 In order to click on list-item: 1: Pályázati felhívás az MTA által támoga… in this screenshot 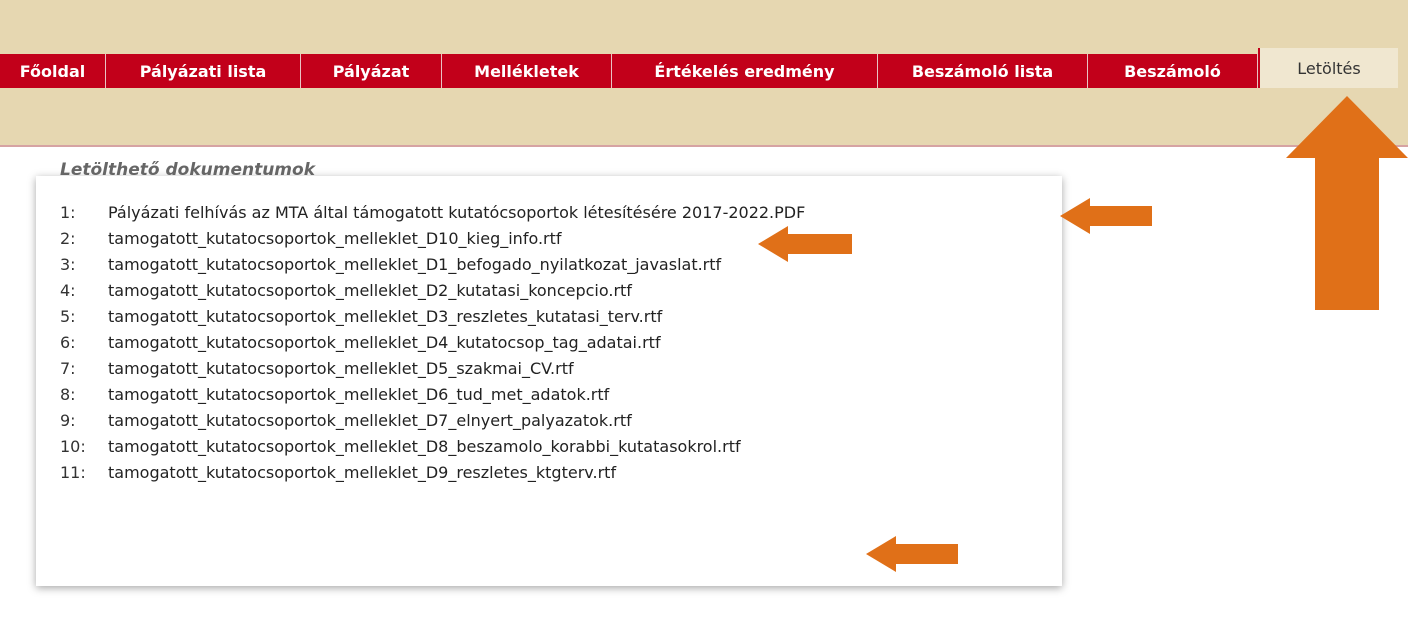, I will do `click(432, 213)`.